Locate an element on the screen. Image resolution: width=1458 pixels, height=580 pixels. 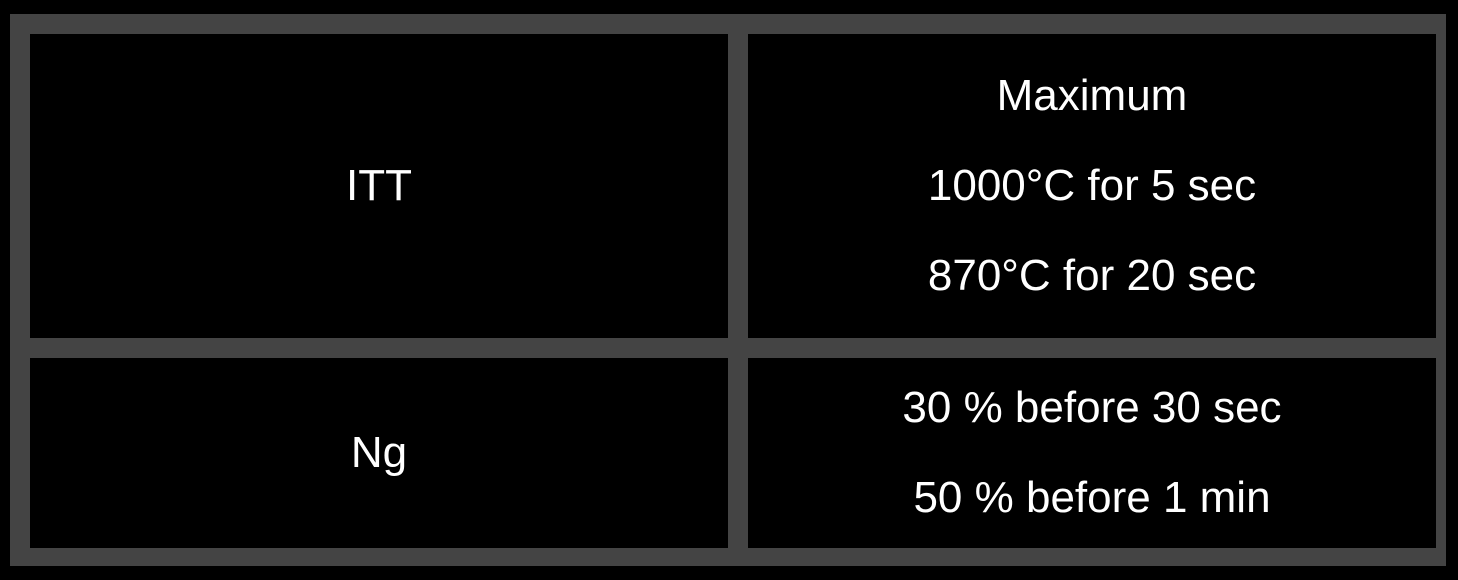
ng-limit-line-2: 50 % before 1 min is located at coordinates (1092, 497).